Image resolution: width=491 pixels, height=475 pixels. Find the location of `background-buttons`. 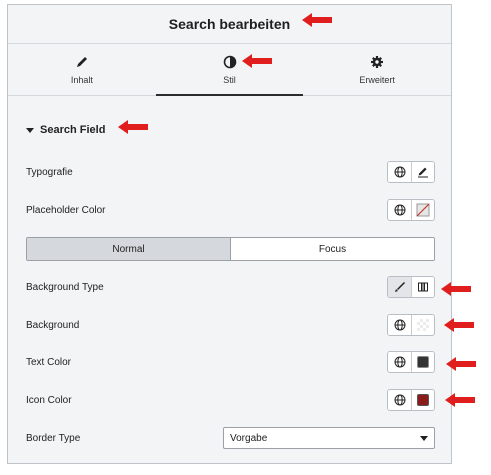

background-buttons is located at coordinates (411, 325).